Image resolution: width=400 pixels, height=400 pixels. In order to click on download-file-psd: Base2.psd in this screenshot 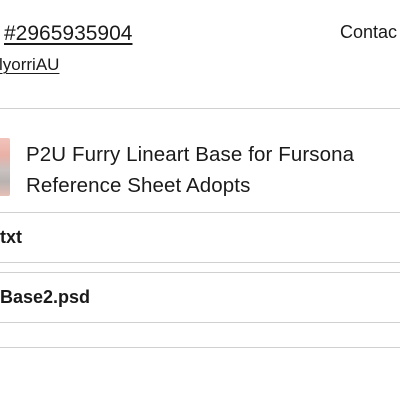, I will do `click(45, 297)`.